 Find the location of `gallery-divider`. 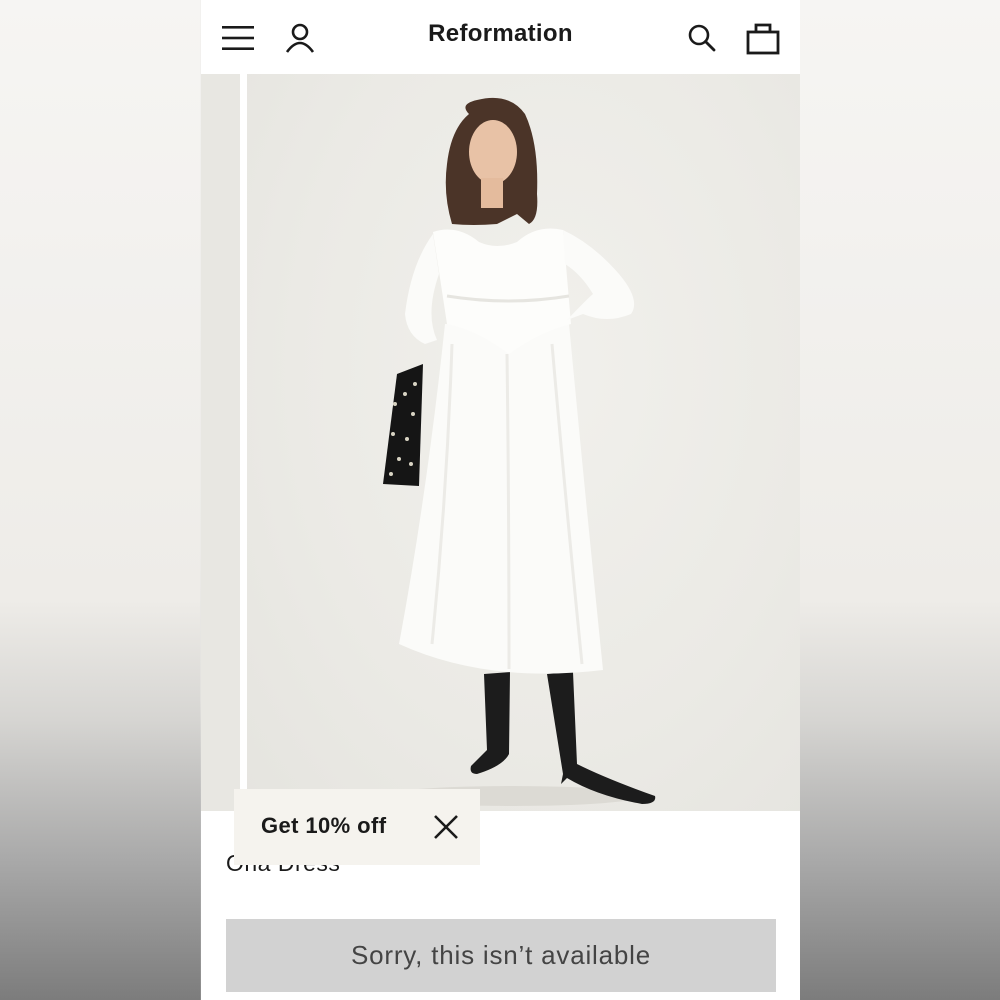

gallery-divider is located at coordinates (243, 431).